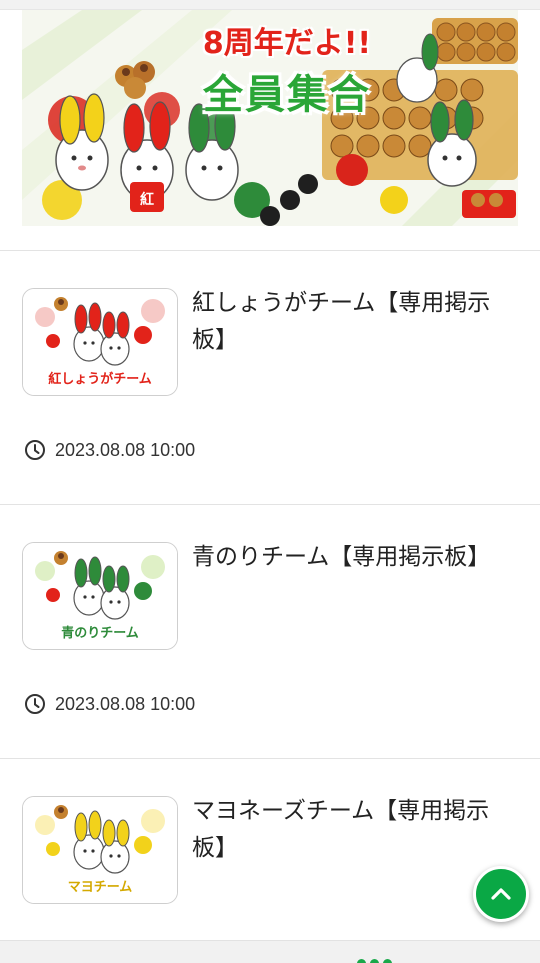 This screenshot has width=540, height=963. I want to click on bottom-bar, so click(270, 951).